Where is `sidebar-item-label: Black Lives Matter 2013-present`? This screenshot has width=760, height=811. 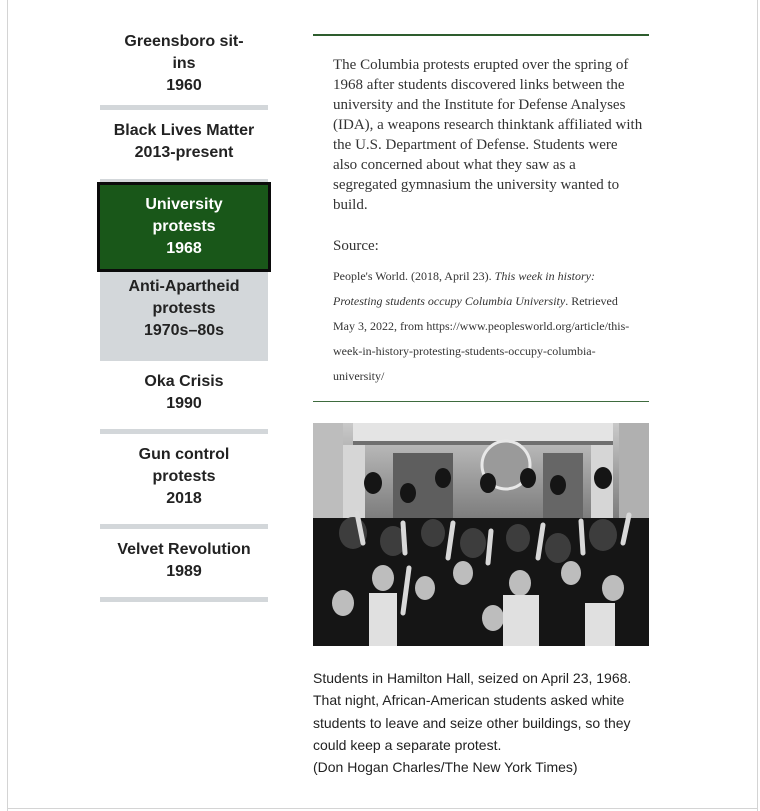
sidebar-item-label: Black Lives Matter 2013-present is located at coordinates (184, 141).